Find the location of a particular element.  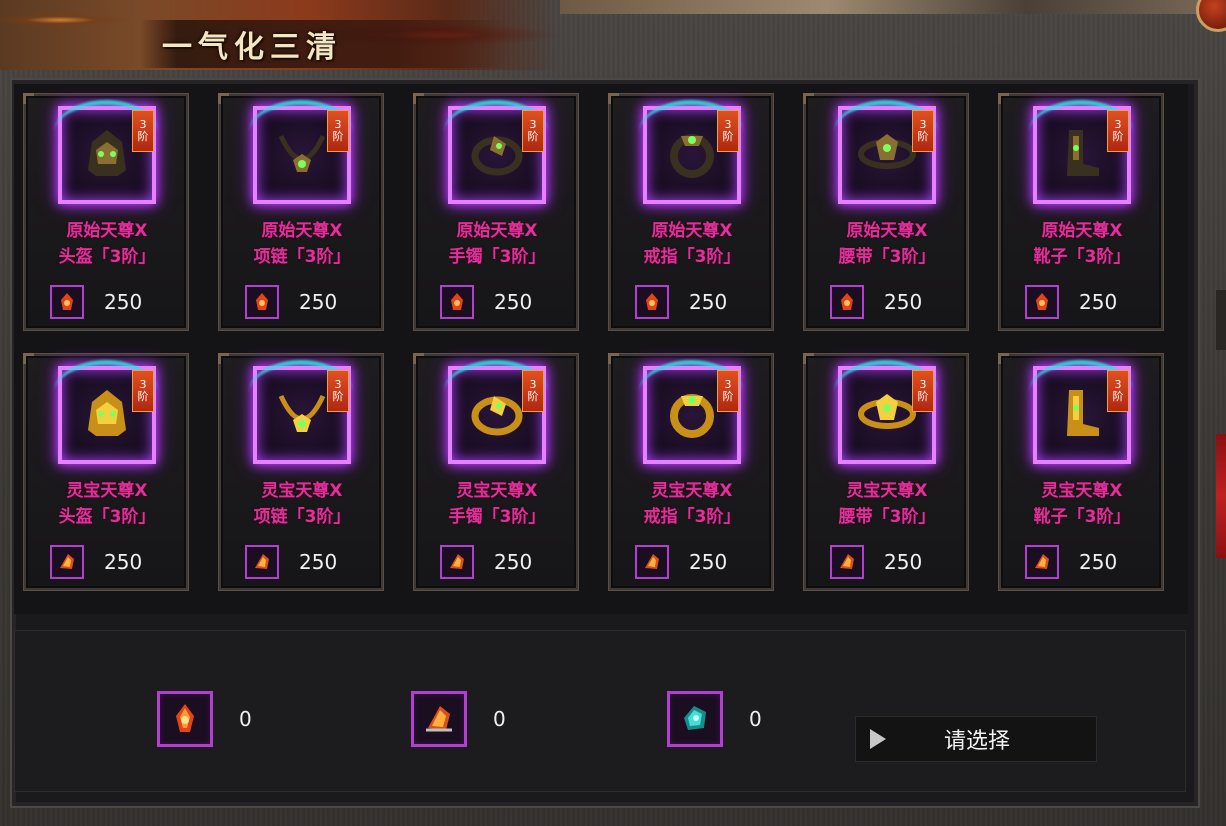

item-card: 3 阶原始天尊X 项链「3阶」 250 is located at coordinates (300, 211).